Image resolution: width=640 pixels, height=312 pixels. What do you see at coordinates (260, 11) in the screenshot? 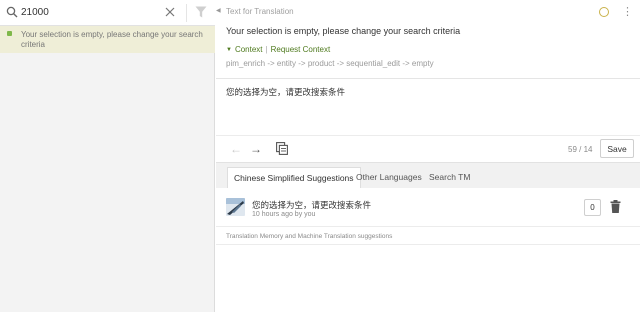
I see `text-for-translation-header: Text for Translation` at bounding box center [260, 11].